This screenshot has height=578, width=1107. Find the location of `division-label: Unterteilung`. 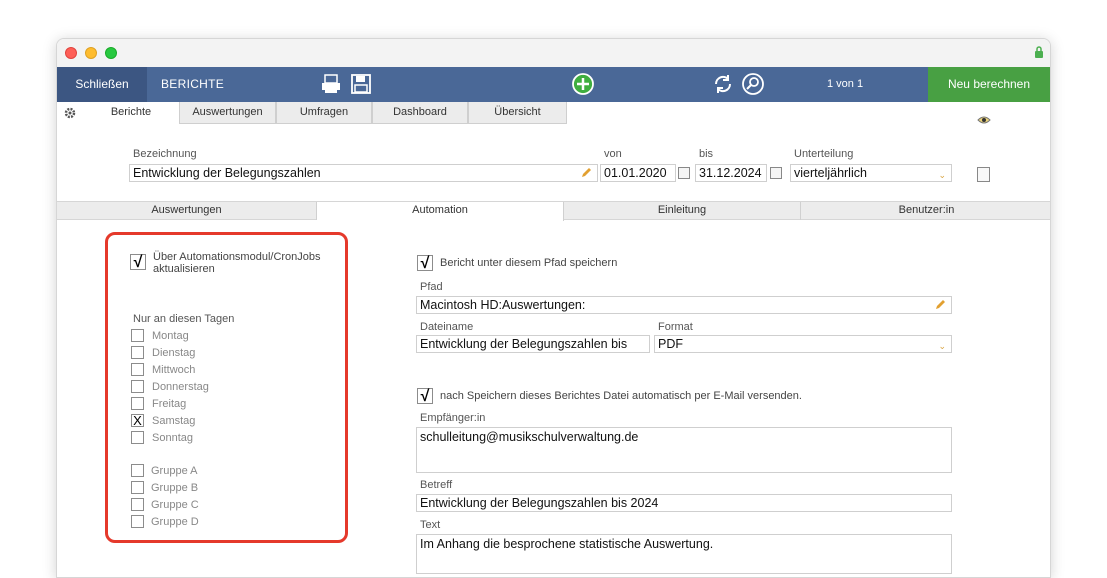

division-label: Unterteilung is located at coordinates (824, 154).